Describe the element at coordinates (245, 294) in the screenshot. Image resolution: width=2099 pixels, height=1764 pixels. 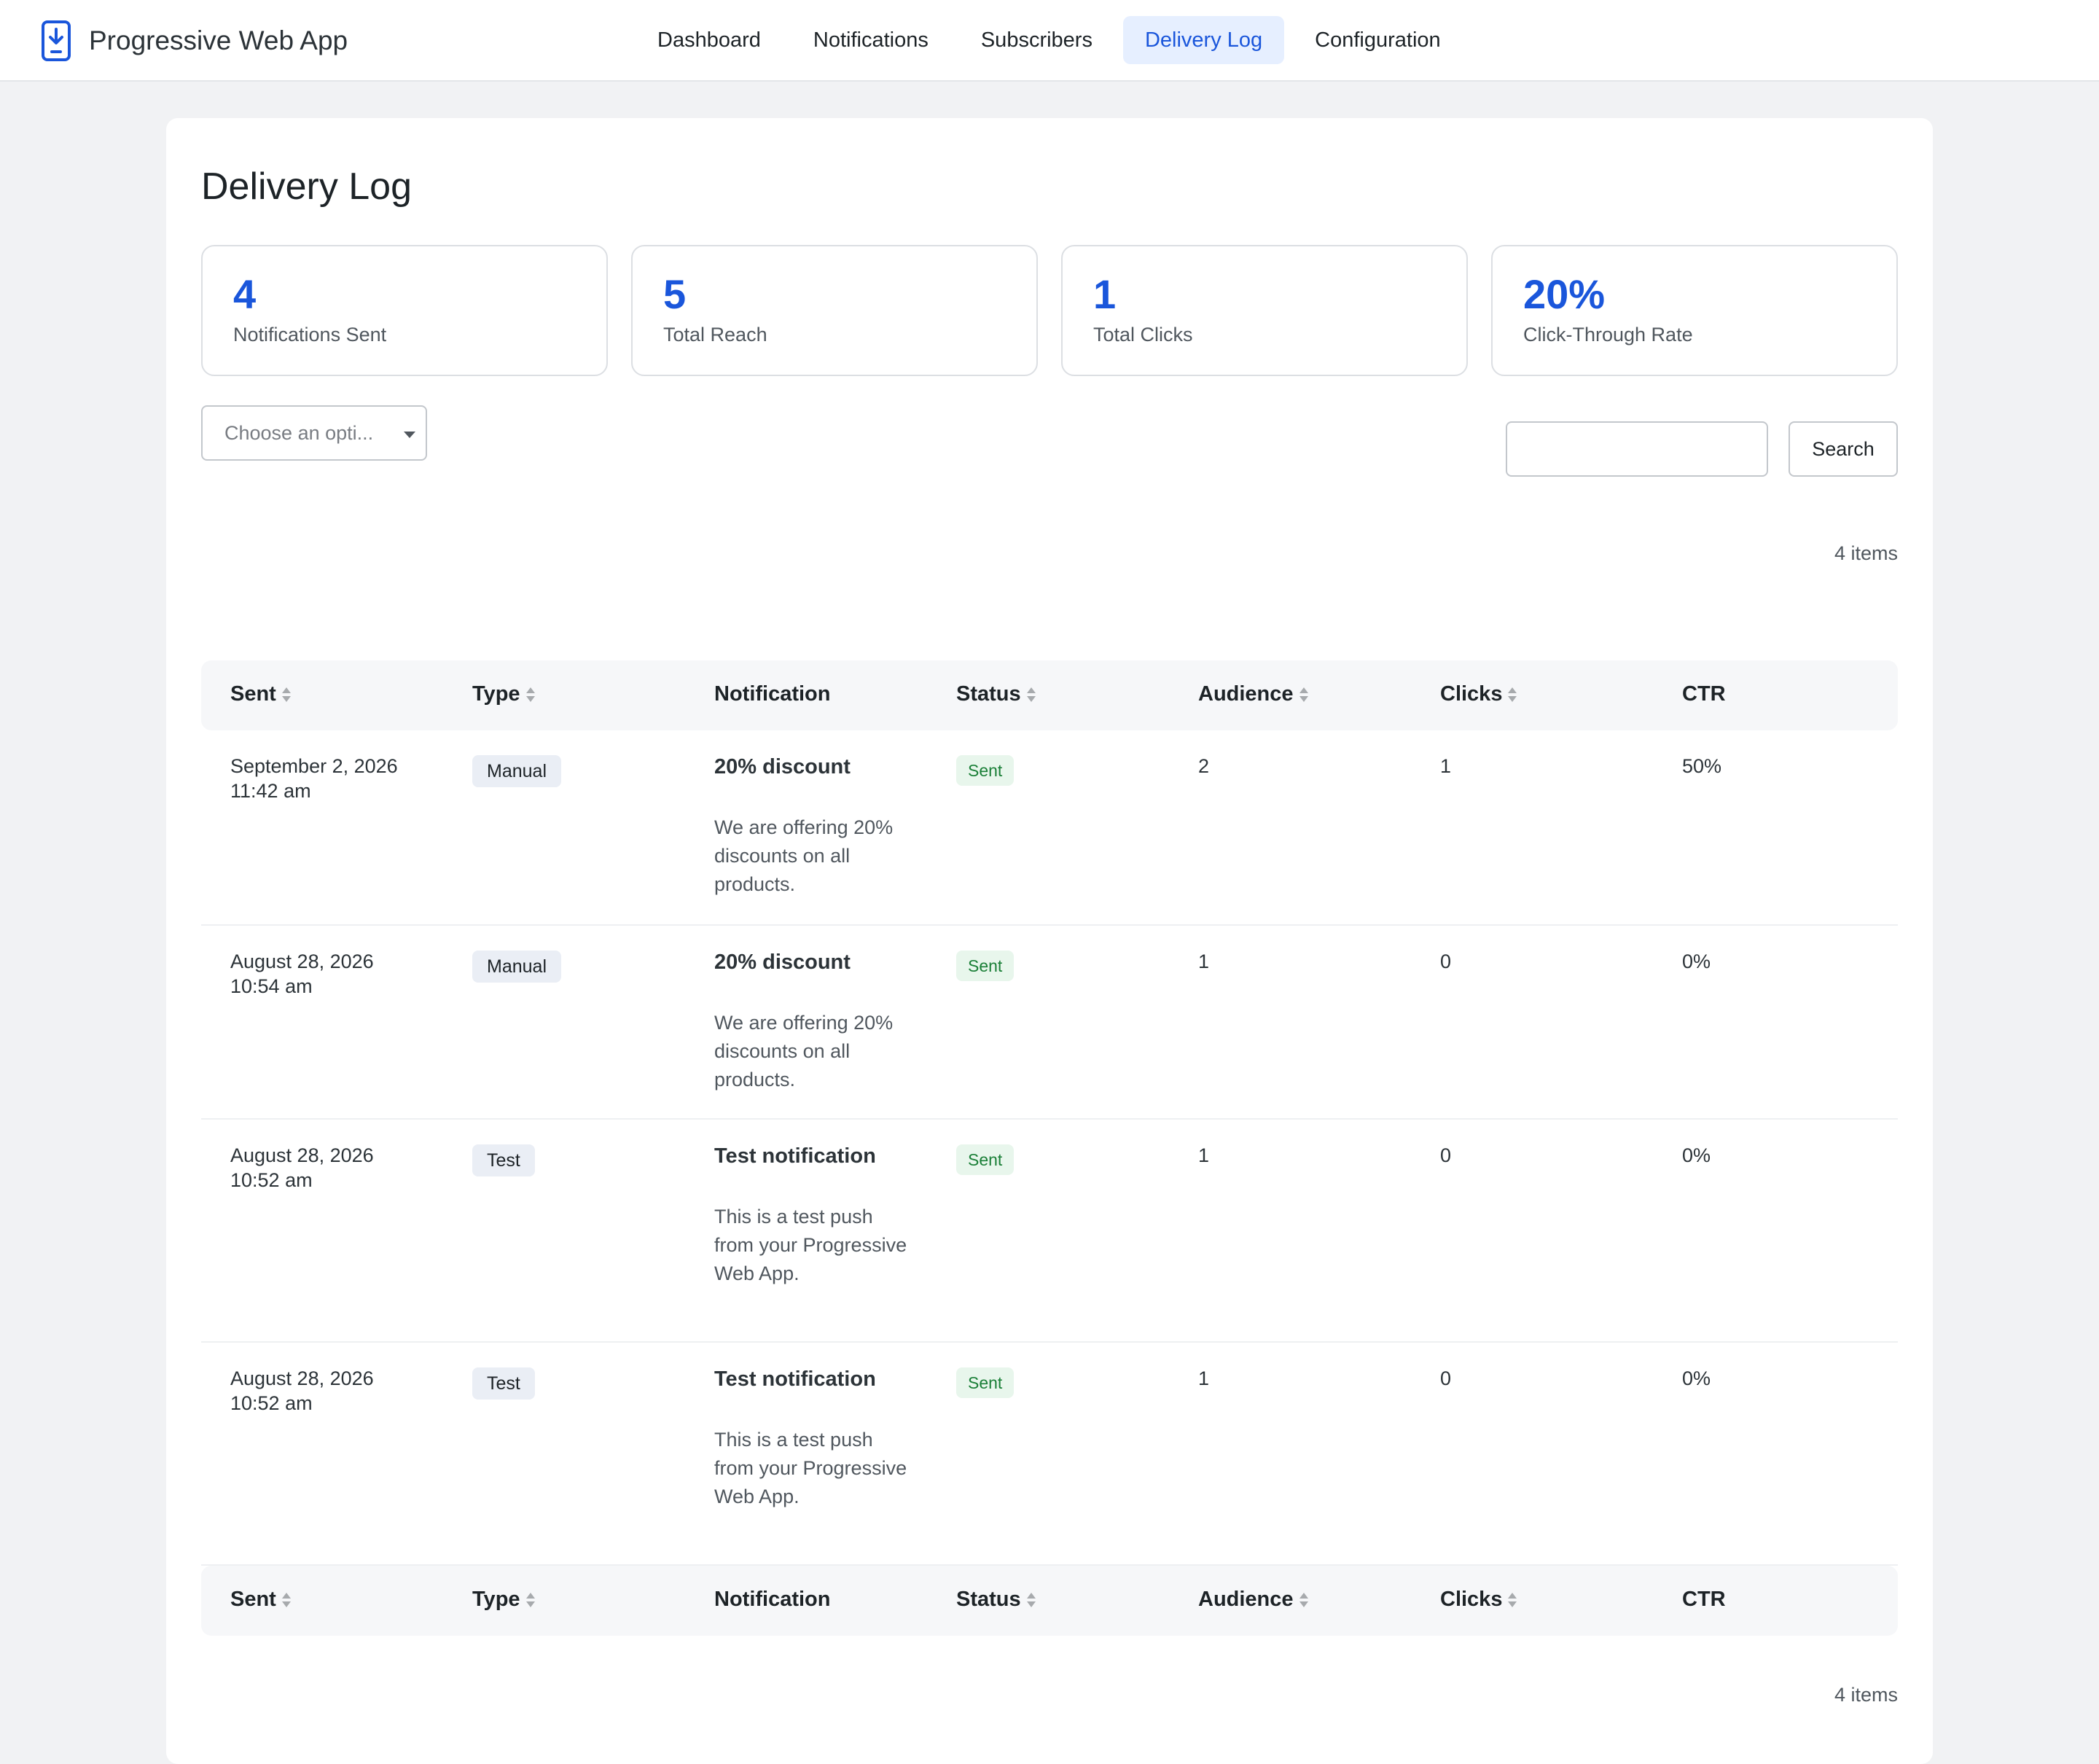
I see `stat-value: 4` at that location.